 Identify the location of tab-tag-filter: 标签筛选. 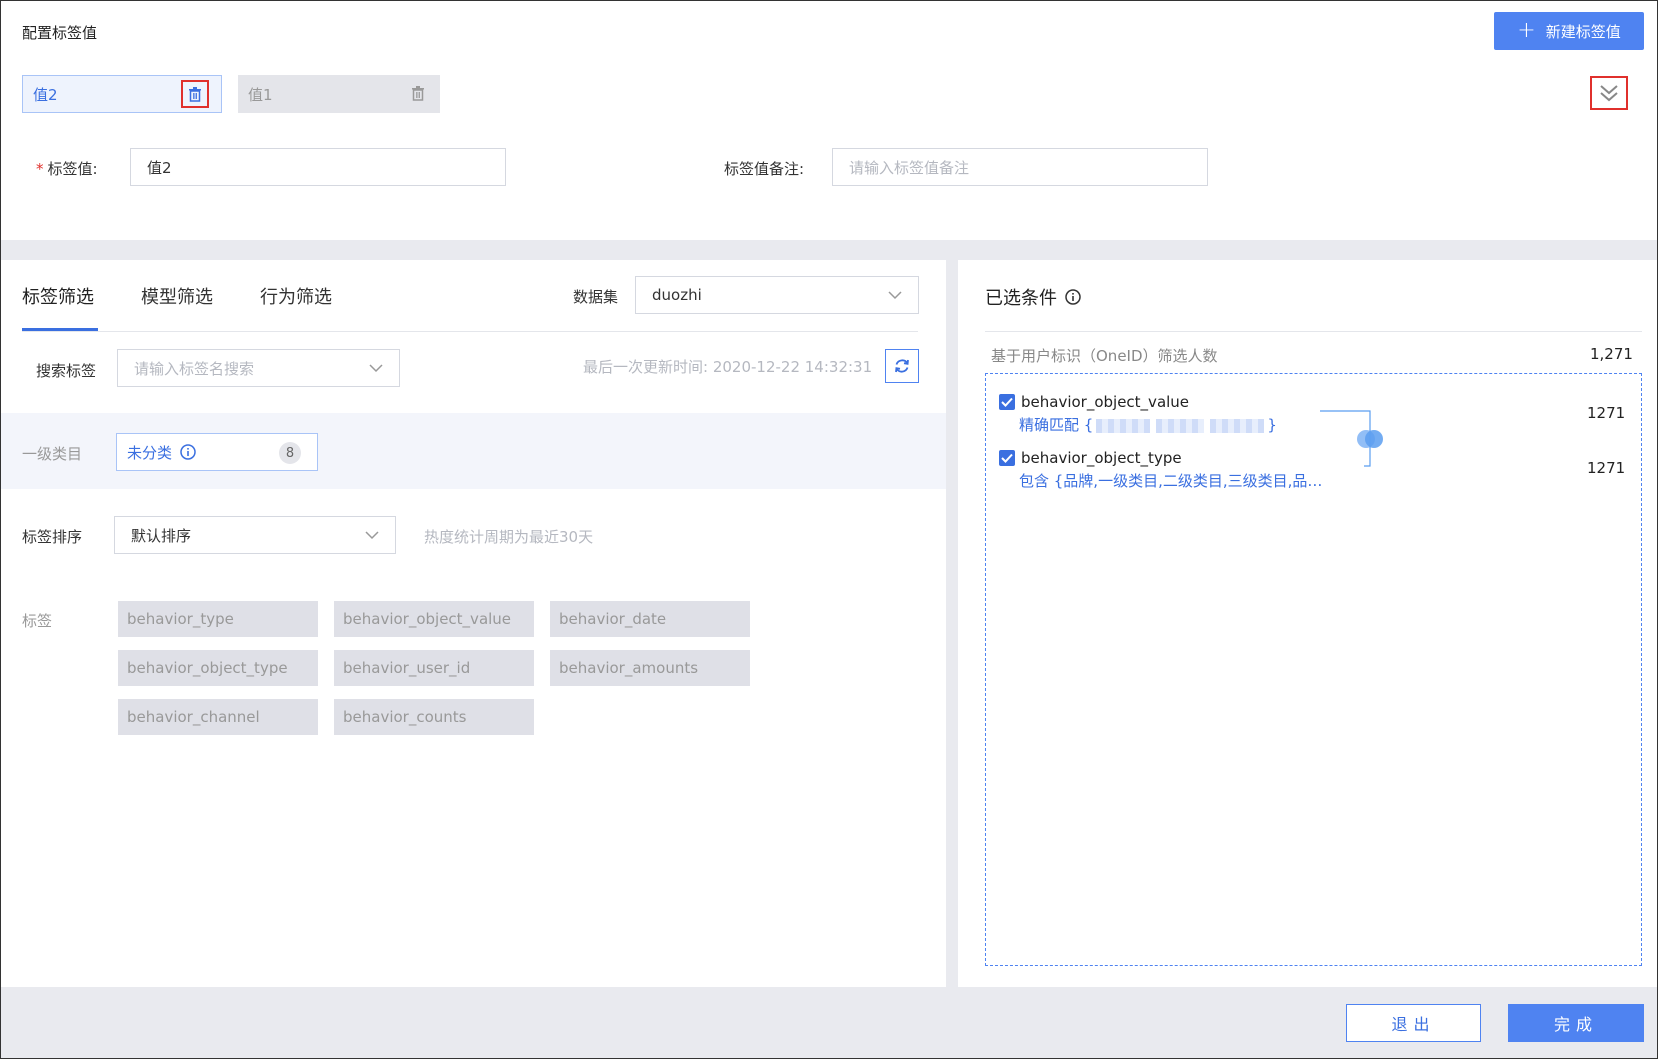
(58, 296).